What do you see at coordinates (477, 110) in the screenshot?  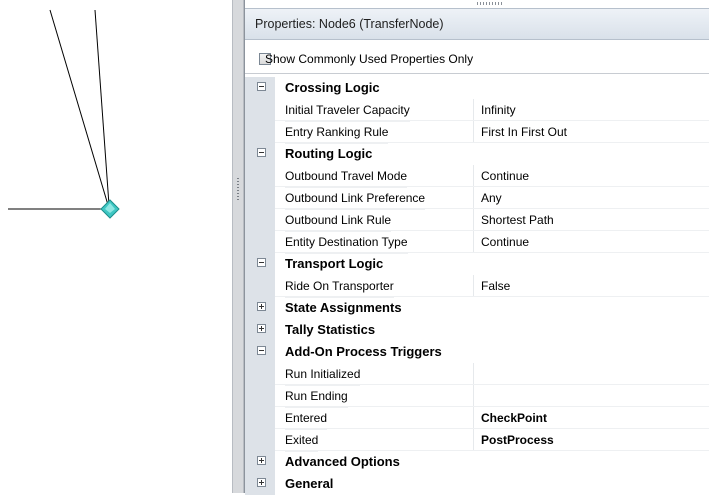 I see `property-row: Initial Traveler Capacity Infinity` at bounding box center [477, 110].